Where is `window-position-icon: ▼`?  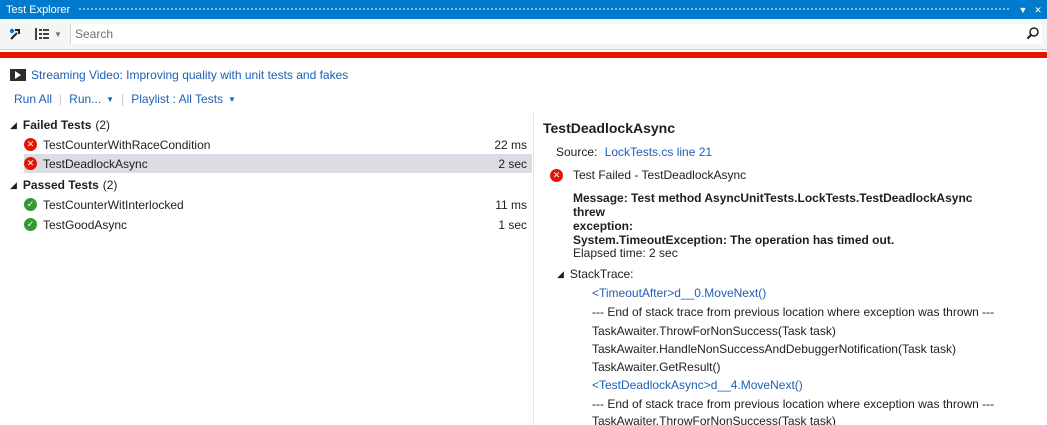 window-position-icon: ▼ is located at coordinates (1023, 10).